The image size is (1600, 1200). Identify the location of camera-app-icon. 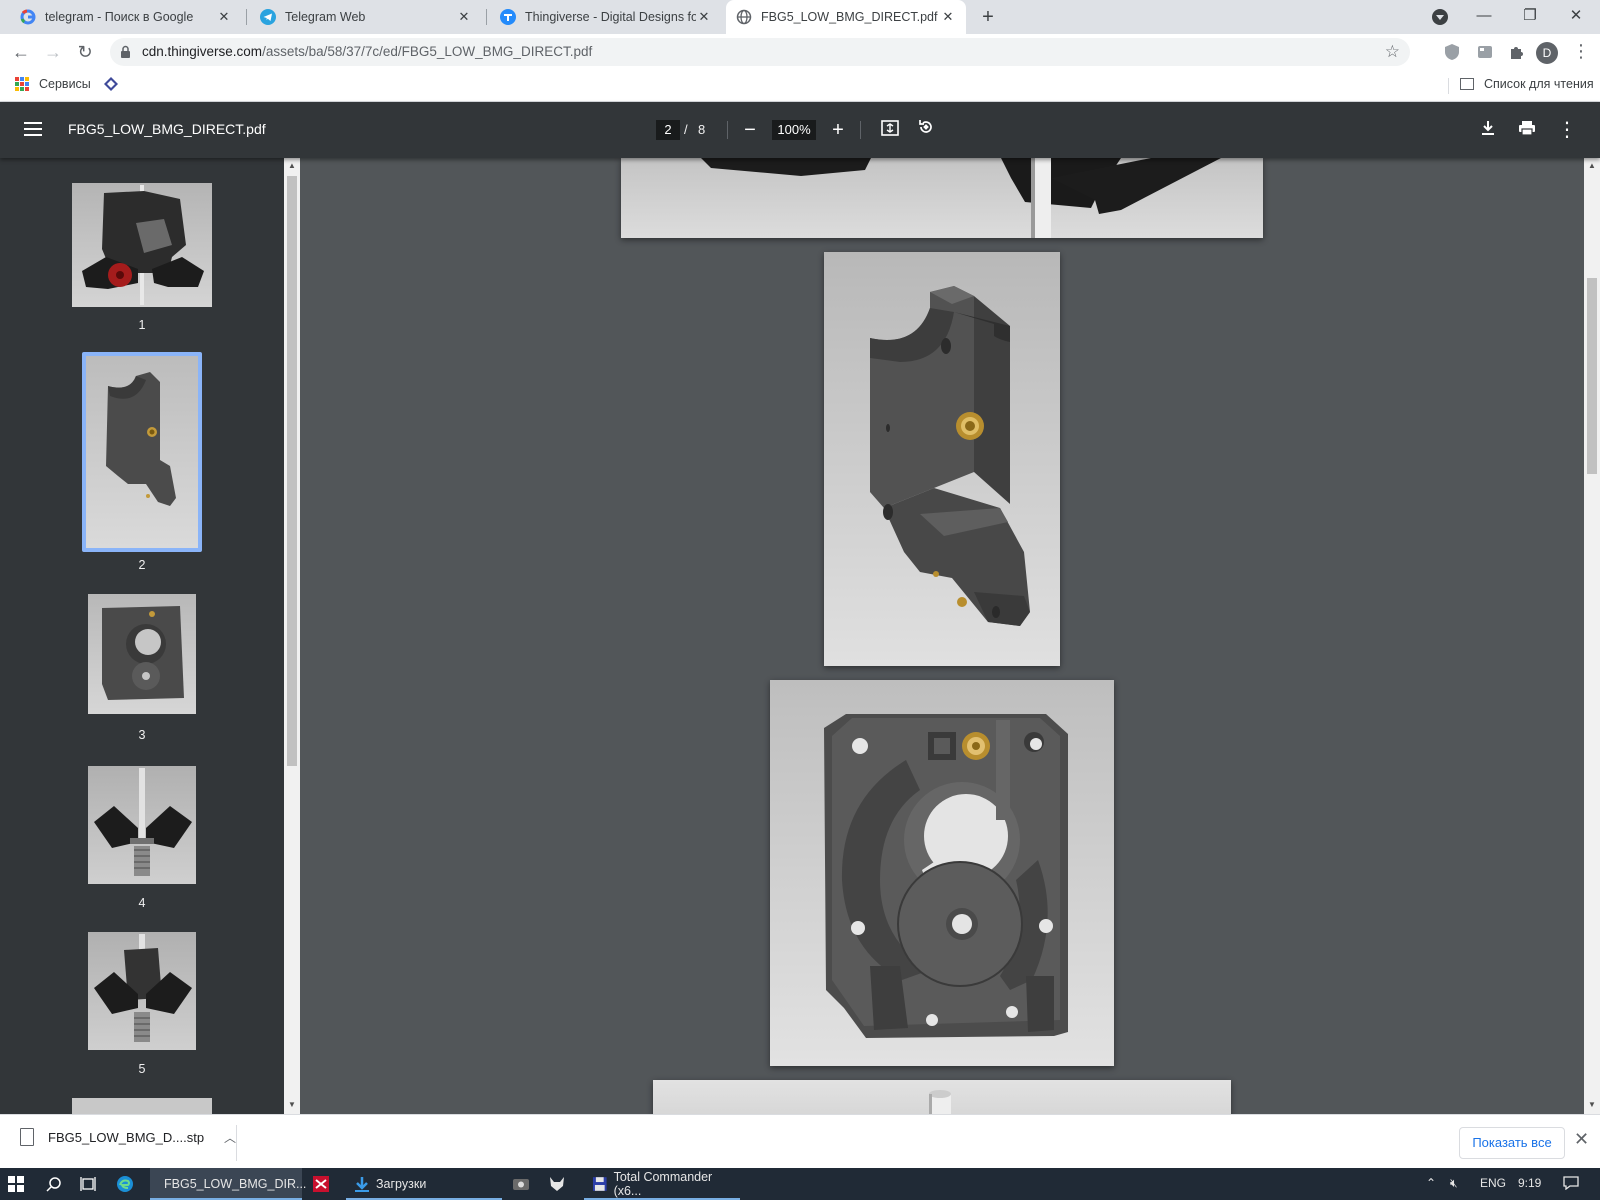
(521, 1184).